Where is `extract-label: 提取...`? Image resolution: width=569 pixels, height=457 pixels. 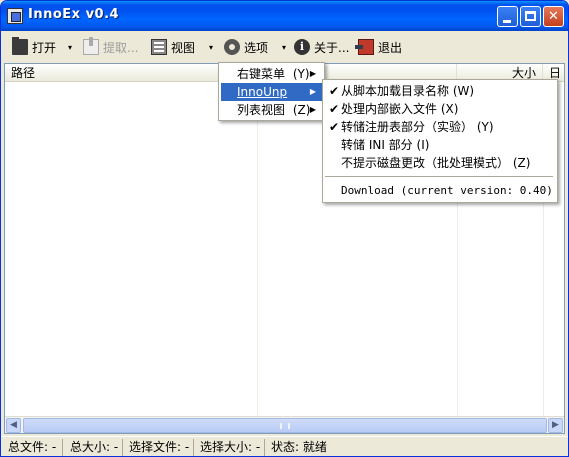
extract-label: 提取... is located at coordinates (121, 47).